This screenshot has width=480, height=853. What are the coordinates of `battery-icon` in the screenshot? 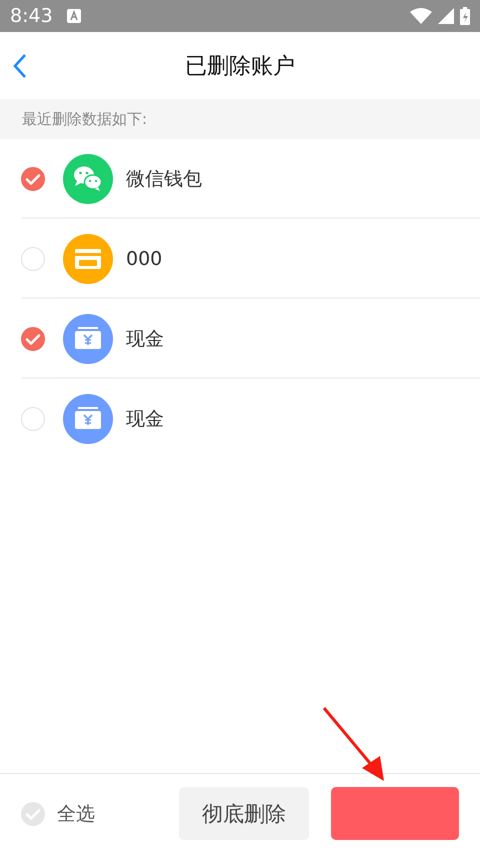 It's located at (465, 16).